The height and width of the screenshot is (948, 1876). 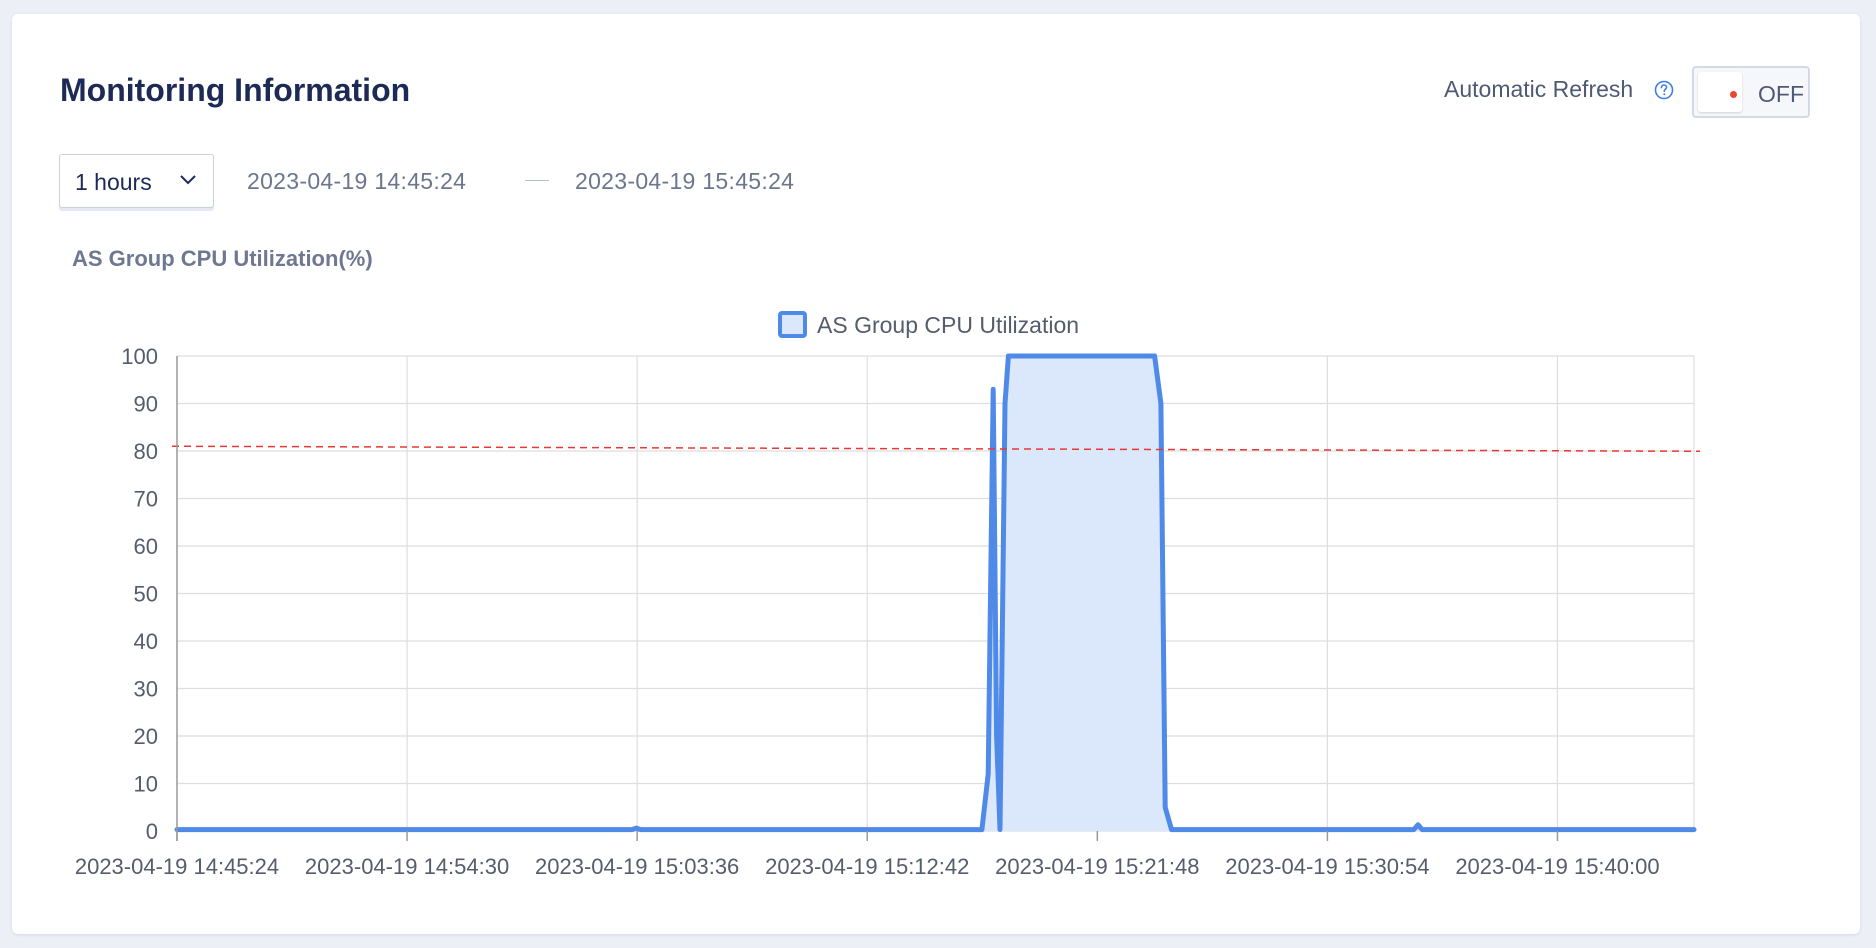 I want to click on y-tick-label: 70, so click(x=146, y=499).